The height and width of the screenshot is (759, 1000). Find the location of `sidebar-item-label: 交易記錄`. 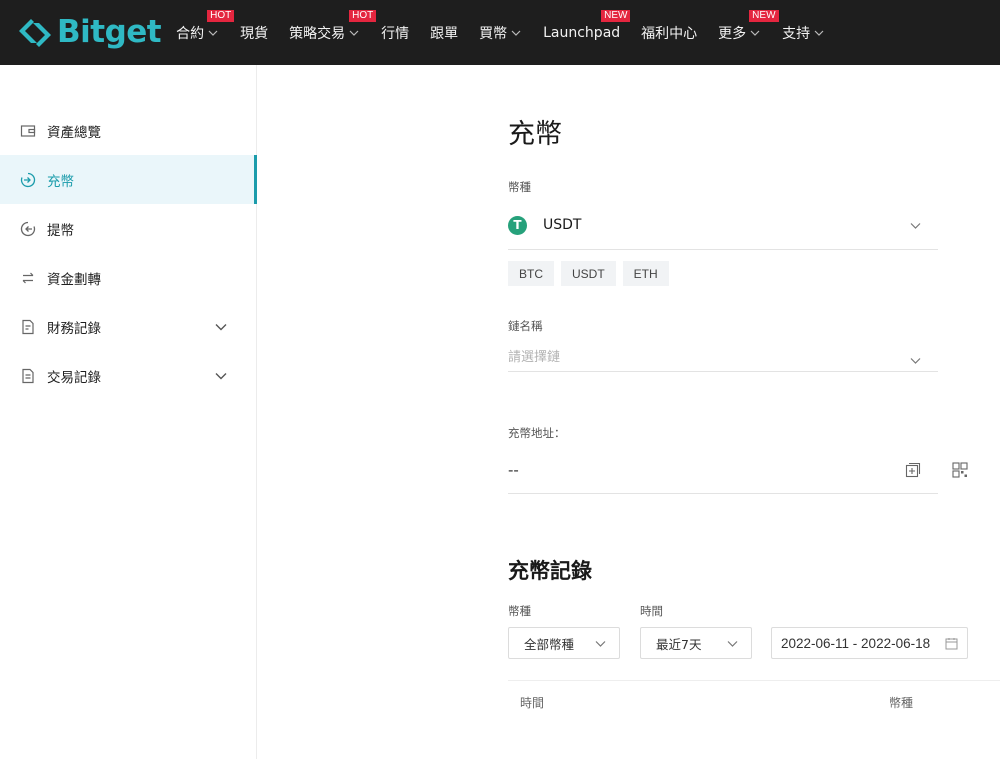

sidebar-item-label: 交易記錄 is located at coordinates (74, 377).